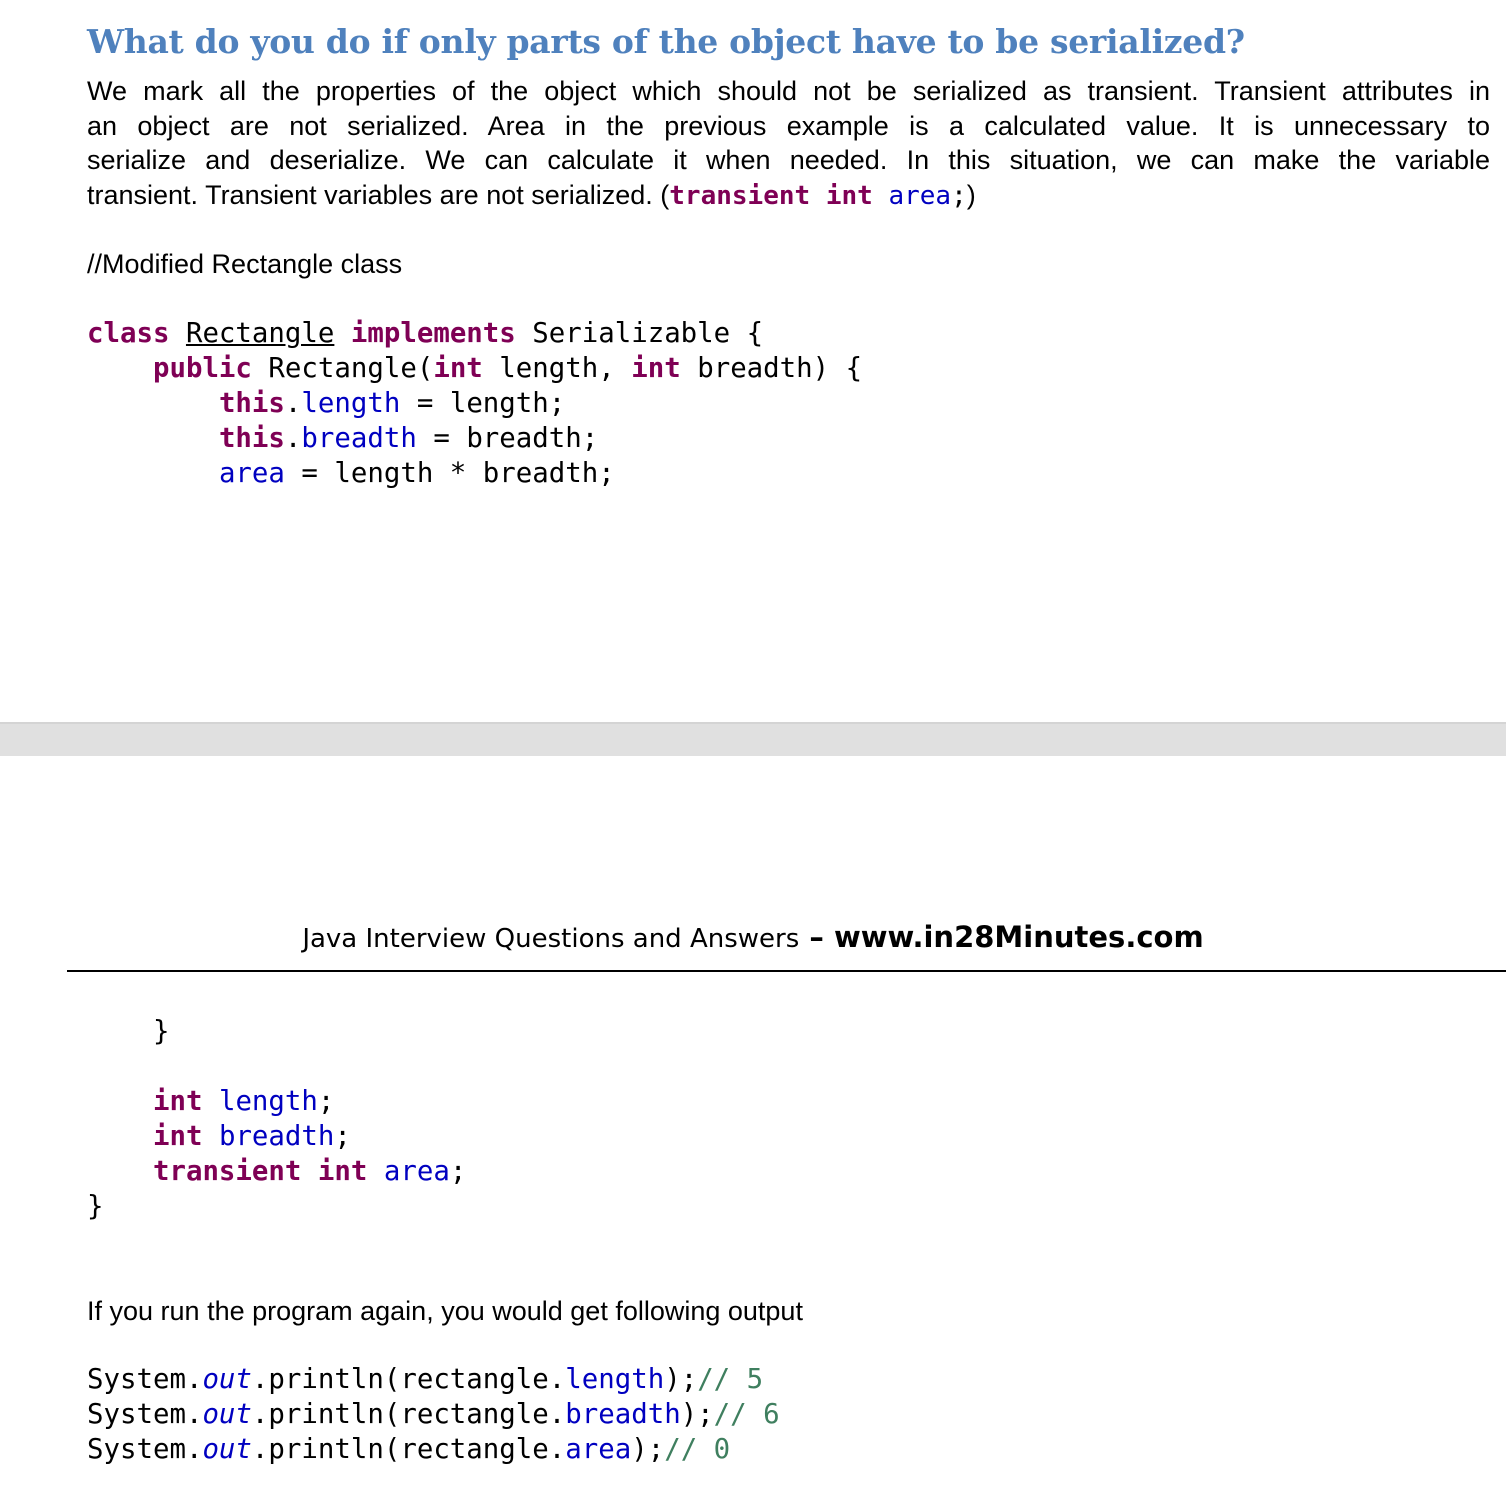 The height and width of the screenshot is (1487, 1506). What do you see at coordinates (342, 368) in the screenshot?
I see `code-text: Rectangle(` at bounding box center [342, 368].